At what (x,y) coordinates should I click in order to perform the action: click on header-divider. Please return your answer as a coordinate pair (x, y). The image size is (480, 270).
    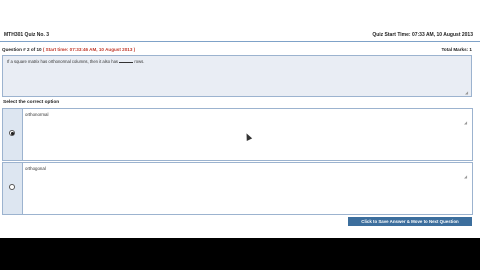
    Looking at the image, I should click on (240, 41).